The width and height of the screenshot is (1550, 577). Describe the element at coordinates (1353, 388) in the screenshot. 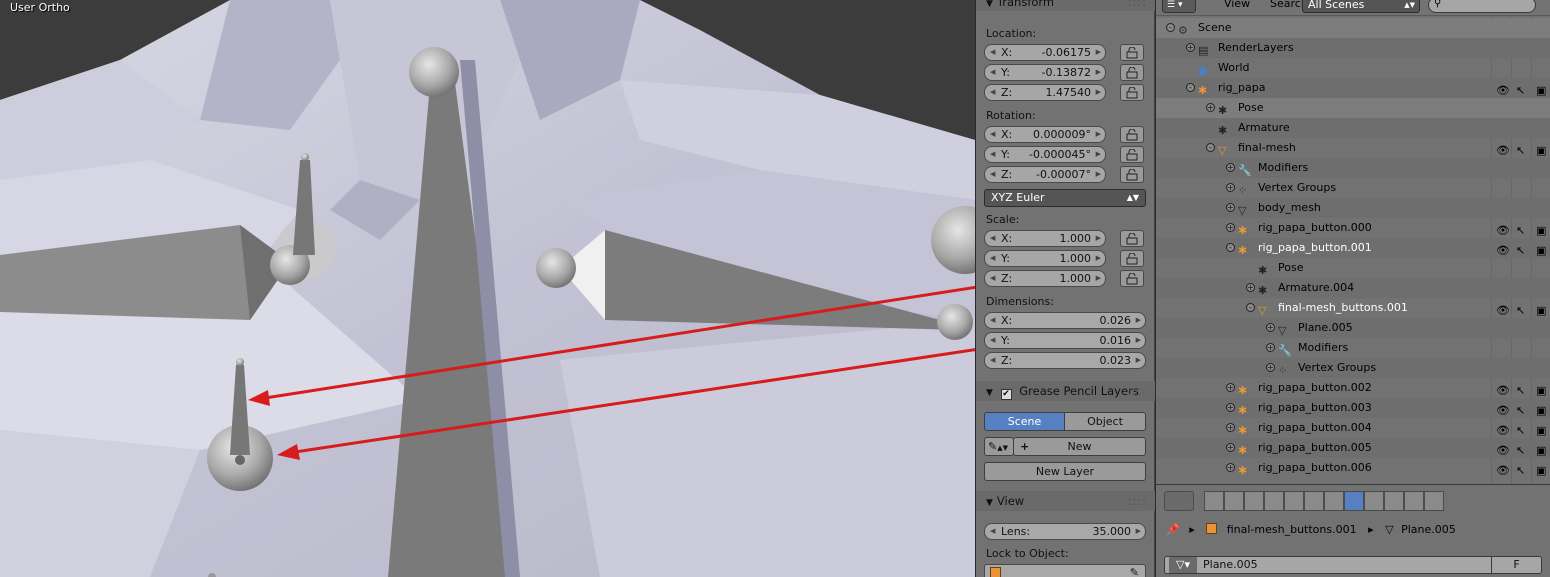

I see `outliner-row: + ✱ rig_papa_button.002 👁 ↖ ▣` at that location.